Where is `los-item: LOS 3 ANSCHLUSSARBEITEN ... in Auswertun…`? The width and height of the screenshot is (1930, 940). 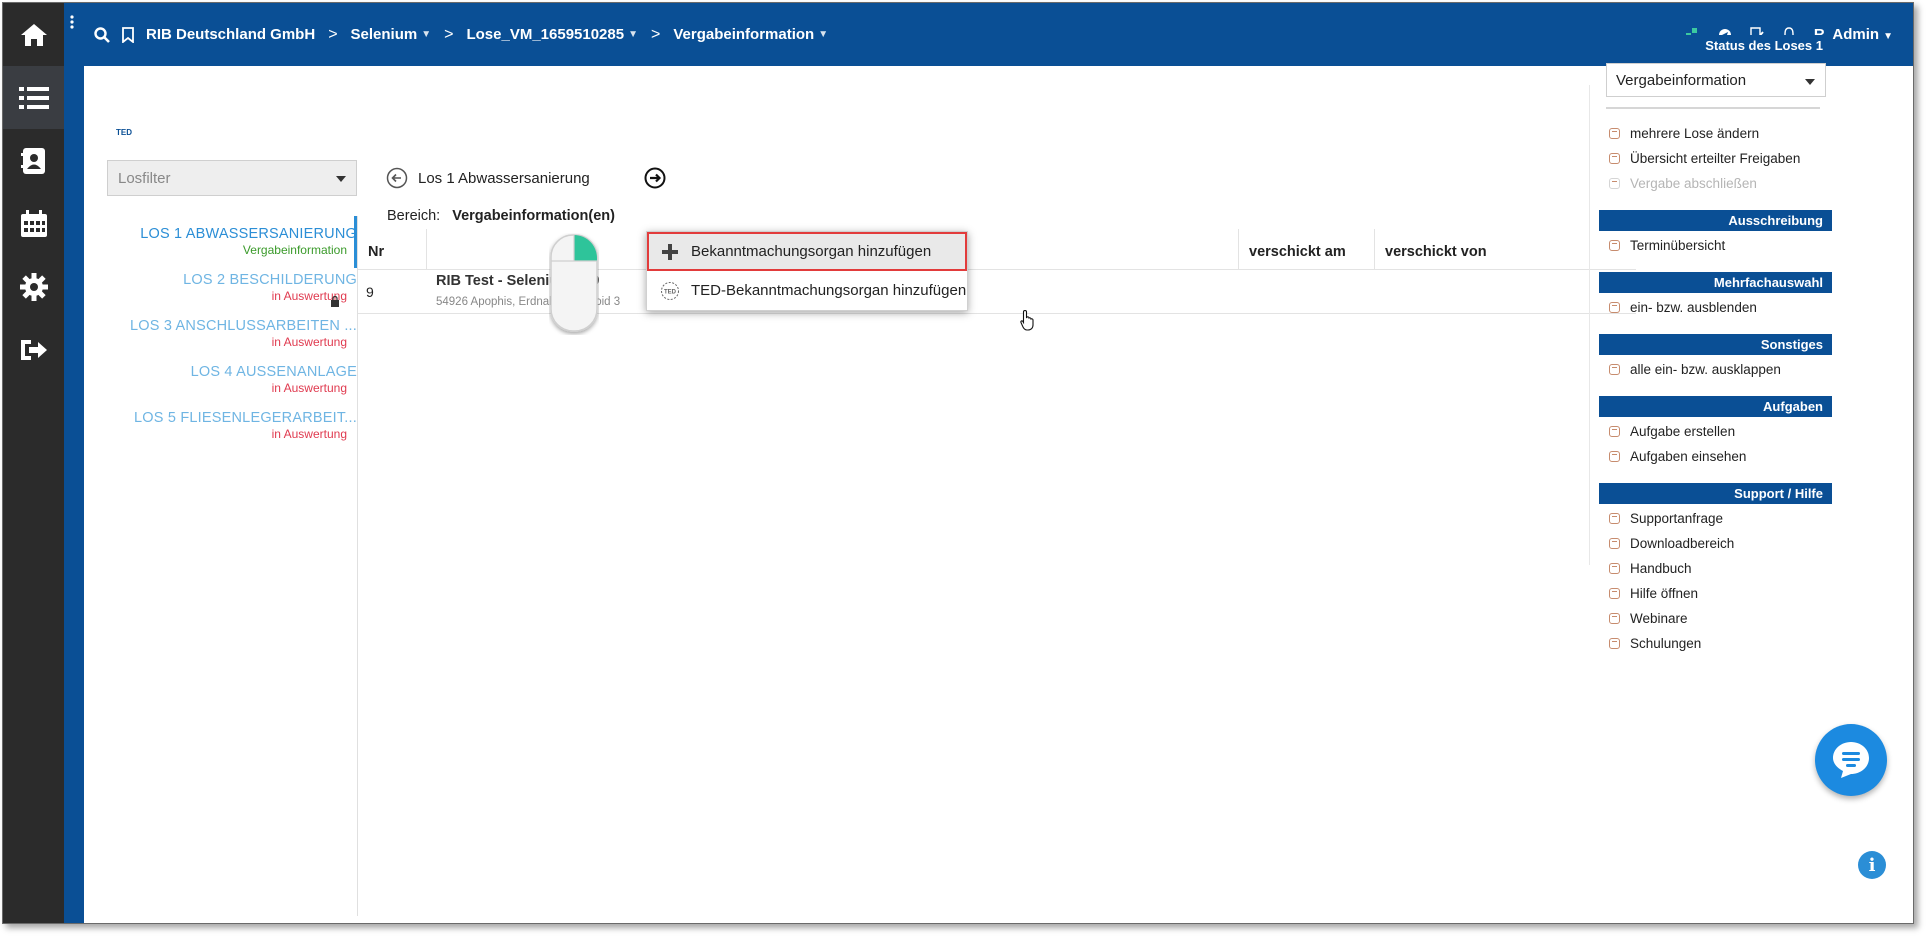
los-item: LOS 3 ANSCHLUSSARBEITEN ... in Auswertun… is located at coordinates (220, 333).